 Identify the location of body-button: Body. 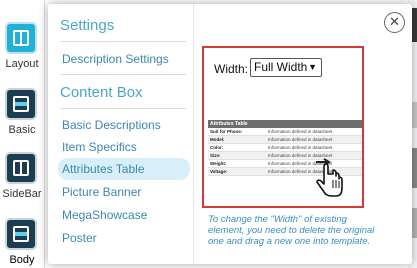
(22, 243).